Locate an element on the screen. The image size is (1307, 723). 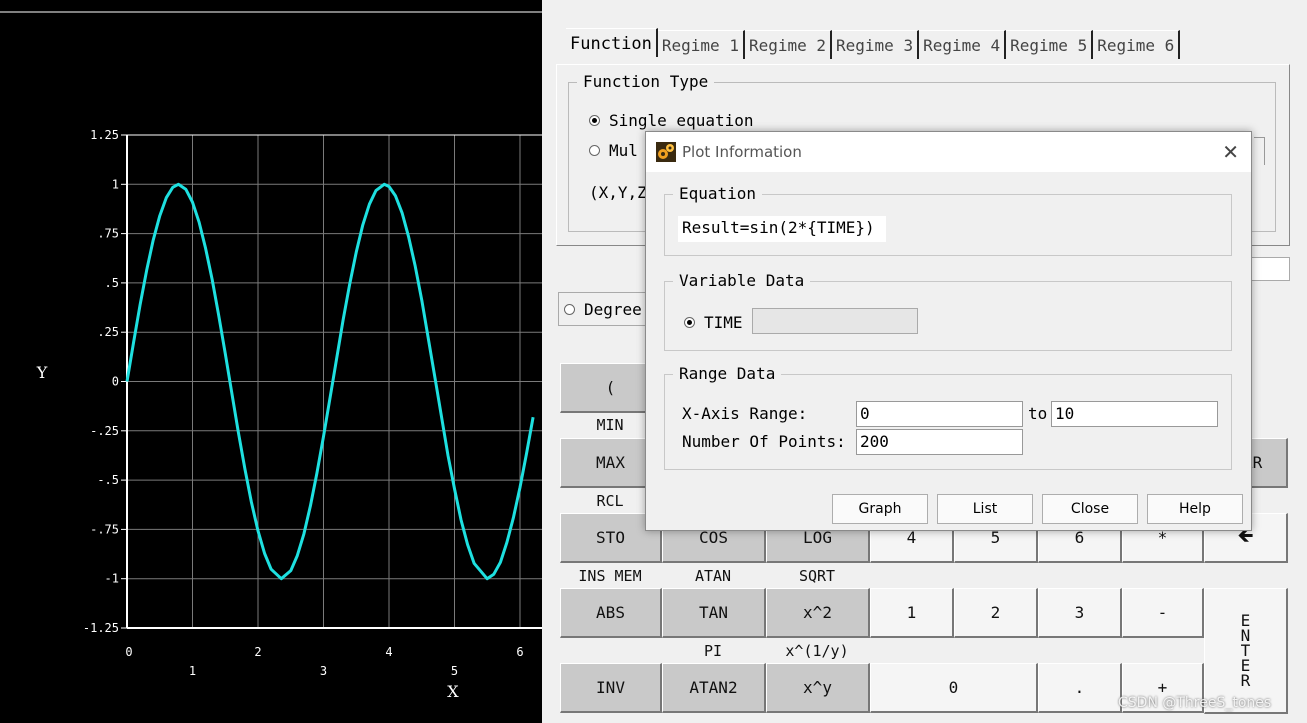
minus-button: - is located at coordinates (1163, 613).